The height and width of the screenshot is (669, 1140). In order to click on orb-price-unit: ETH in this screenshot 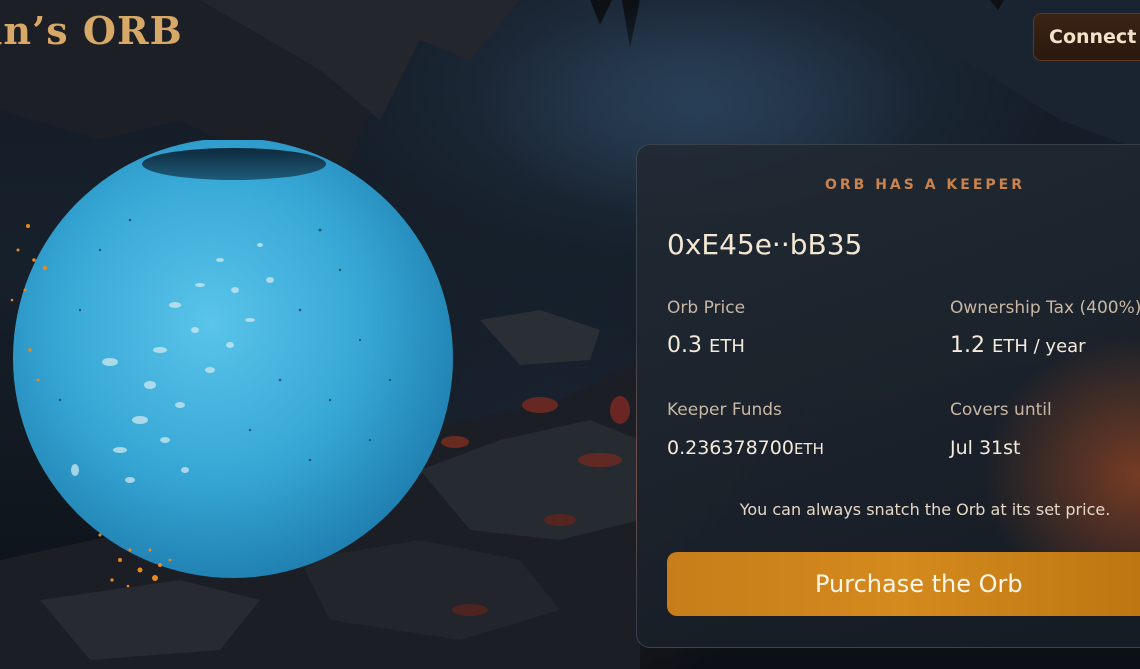, I will do `click(727, 346)`.